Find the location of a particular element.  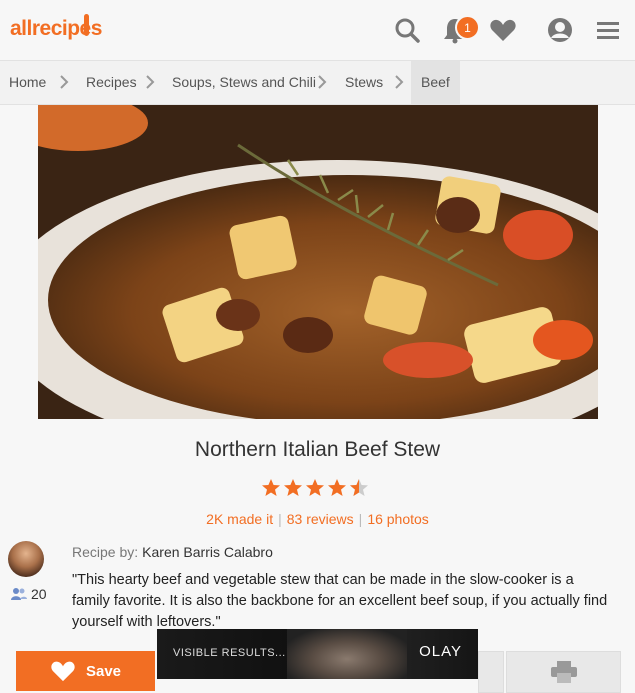

recipe-by: Recipe by: Karen Barris Calabro is located at coordinates (172, 552).